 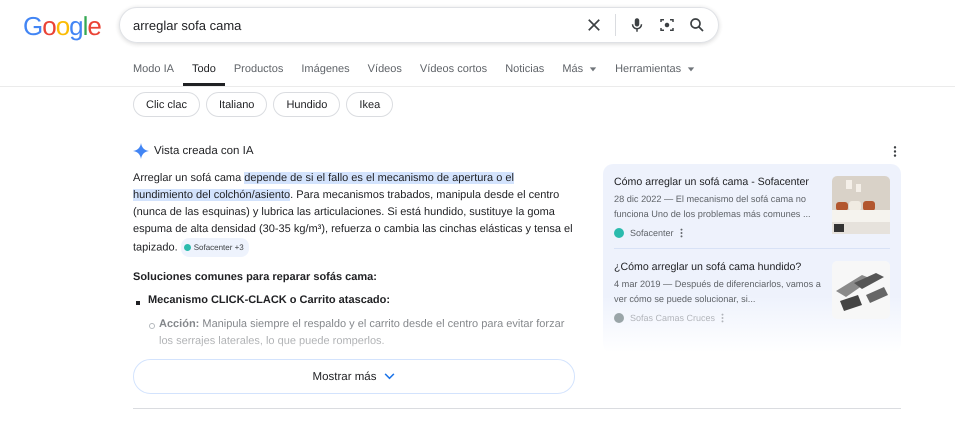 I want to click on site-name: Sofacenter, so click(x=652, y=233).